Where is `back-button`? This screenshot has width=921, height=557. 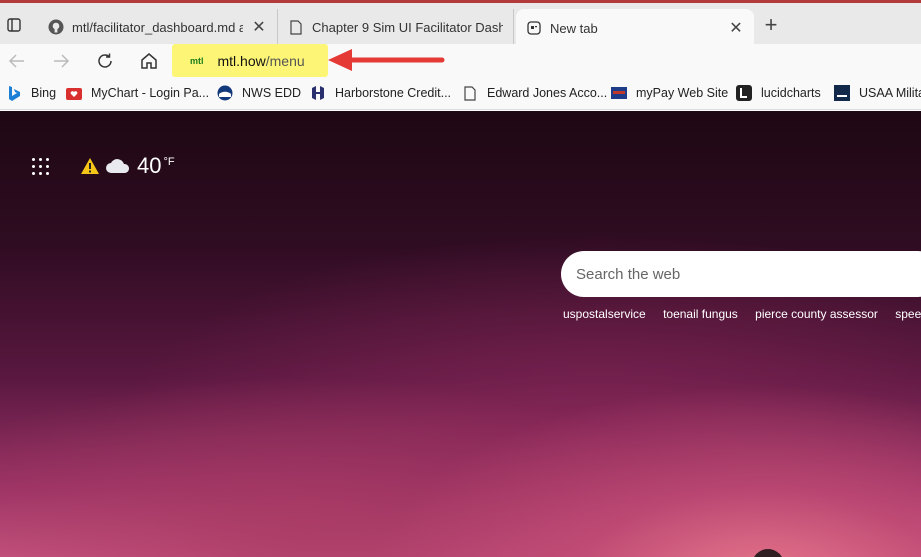
back-button is located at coordinates (17, 61).